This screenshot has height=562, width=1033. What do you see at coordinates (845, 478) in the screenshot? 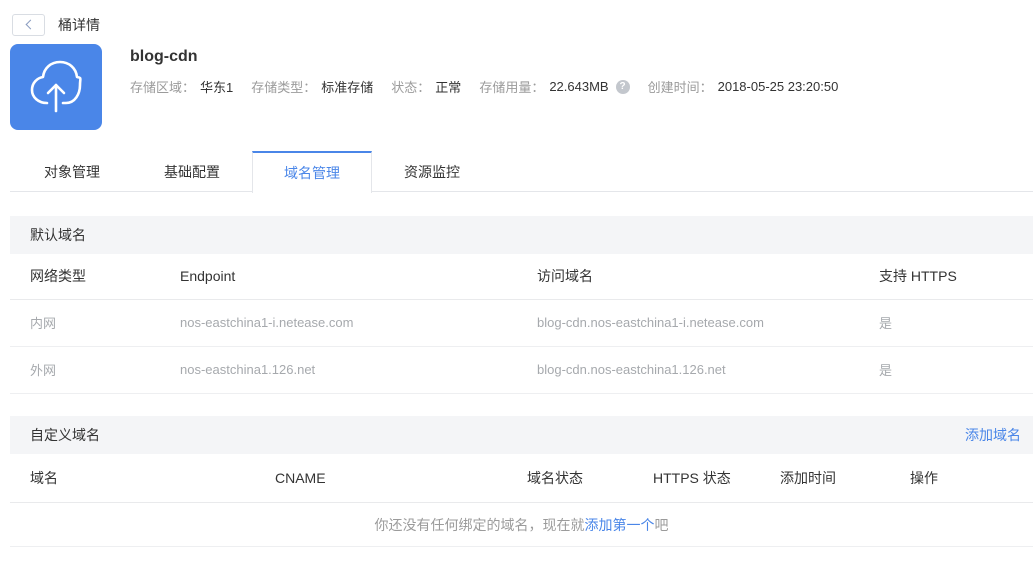
I see `col-add-time: 添加时间` at bounding box center [845, 478].